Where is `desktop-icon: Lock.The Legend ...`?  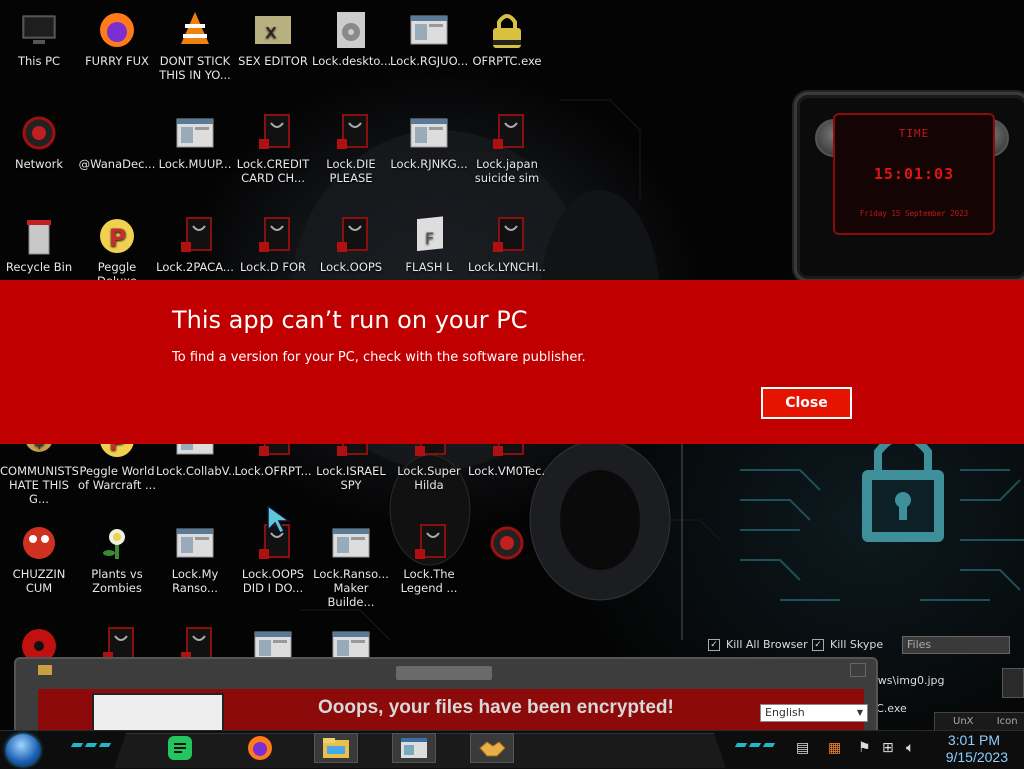
desktop-icon: Lock.The Legend ... is located at coordinates (429, 559).